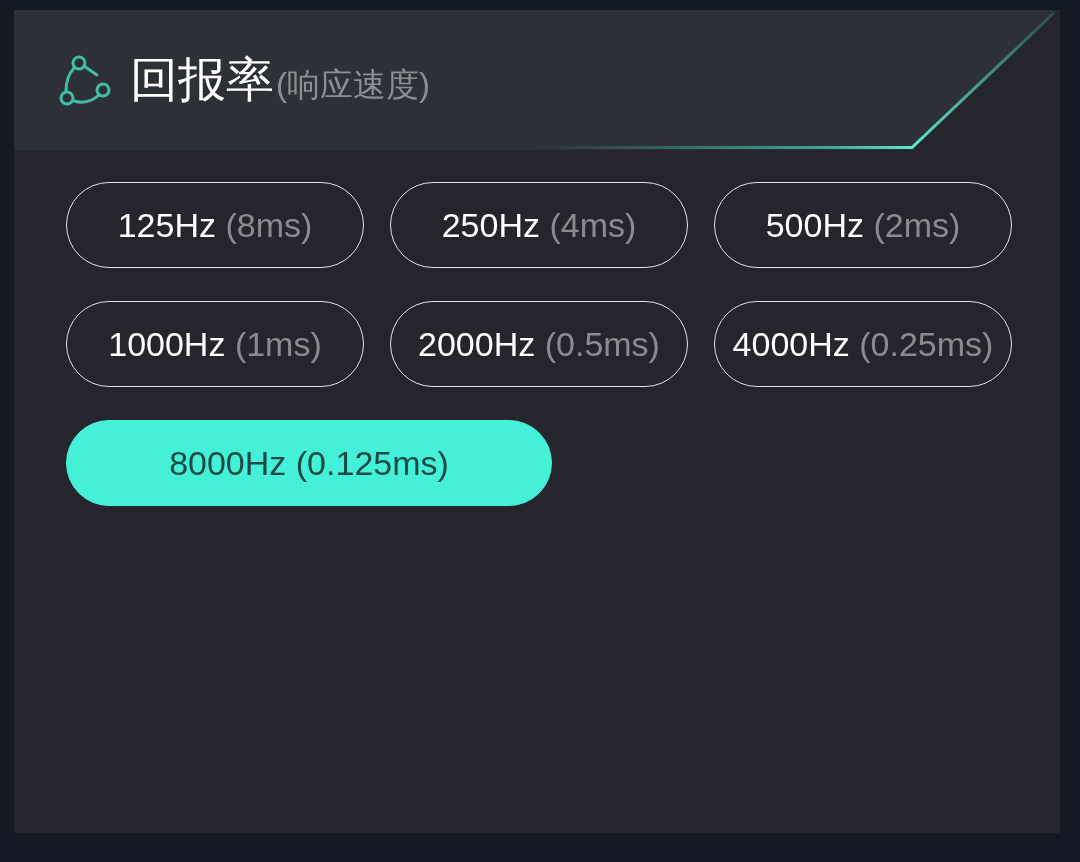 This screenshot has width=1080, height=862. I want to click on panel-subtitle: (响应速度), so click(353, 84).